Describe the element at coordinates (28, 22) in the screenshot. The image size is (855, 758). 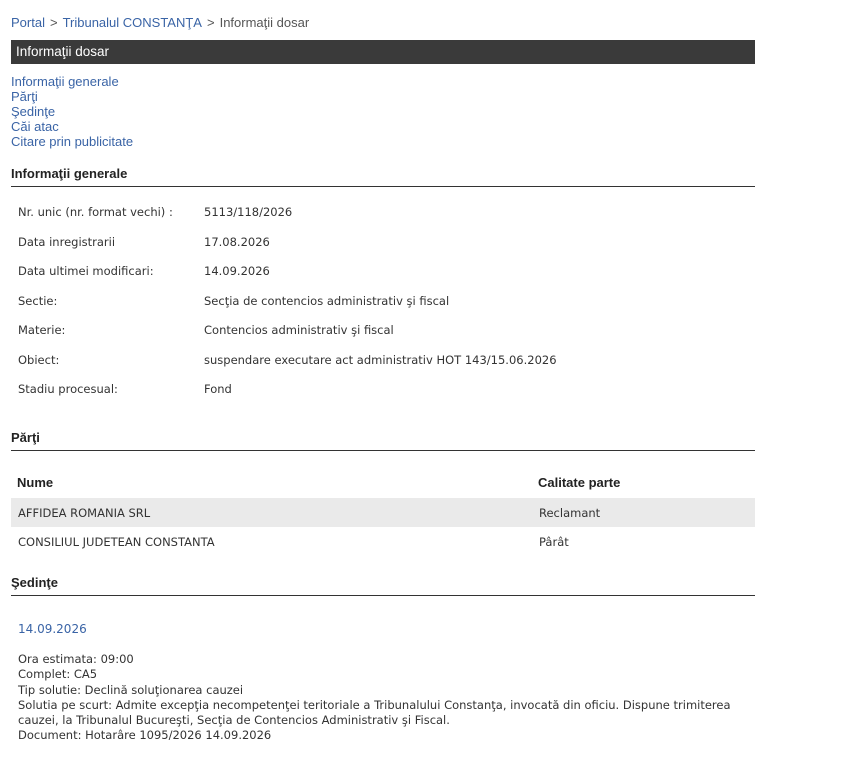
I see `breadcrumb-portal: Portal` at that location.